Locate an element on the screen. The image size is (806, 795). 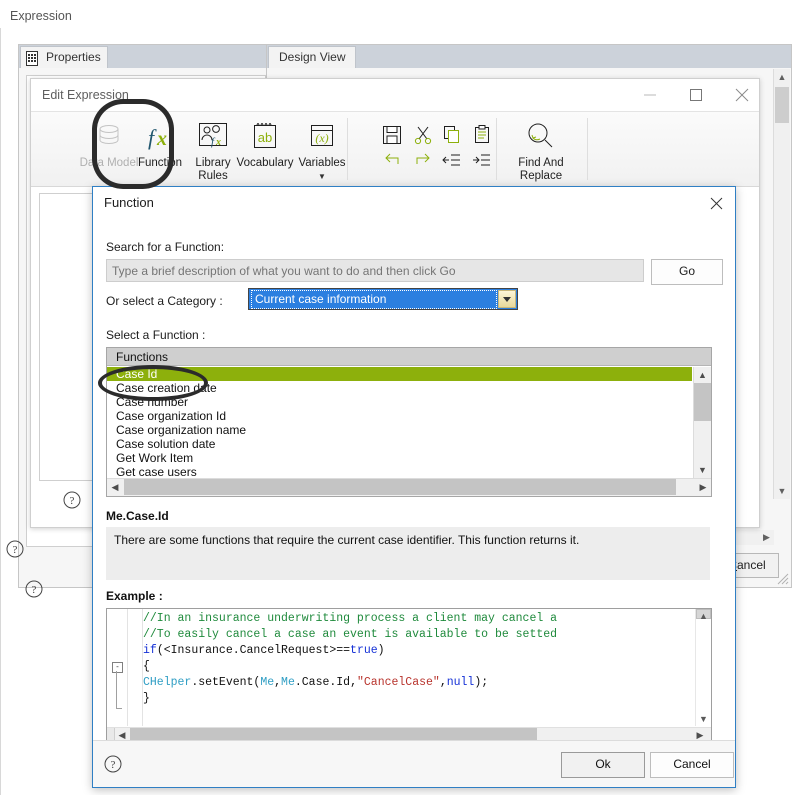
paste-icon is located at coordinates (482, 135).